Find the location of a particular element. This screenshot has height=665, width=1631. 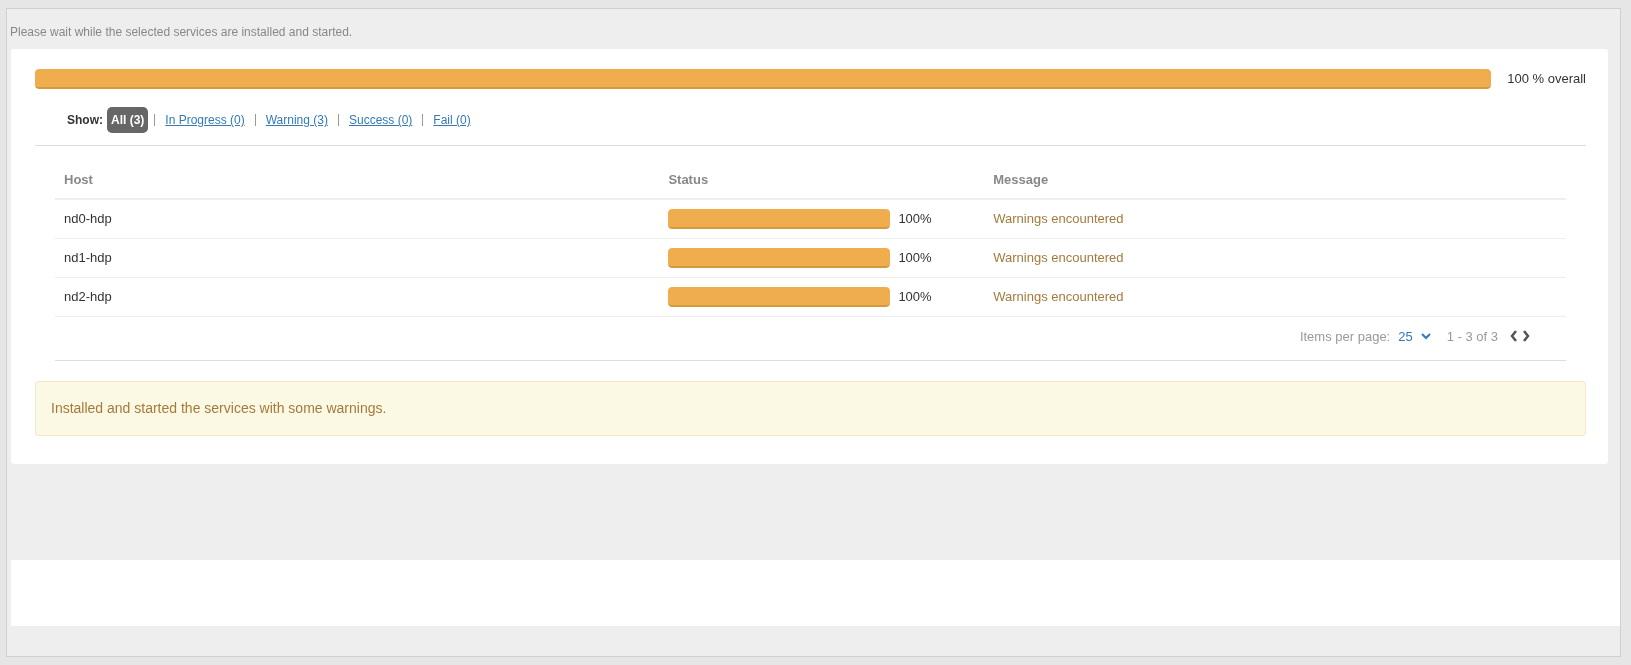

filter-link: Warning (3) is located at coordinates (296, 120).